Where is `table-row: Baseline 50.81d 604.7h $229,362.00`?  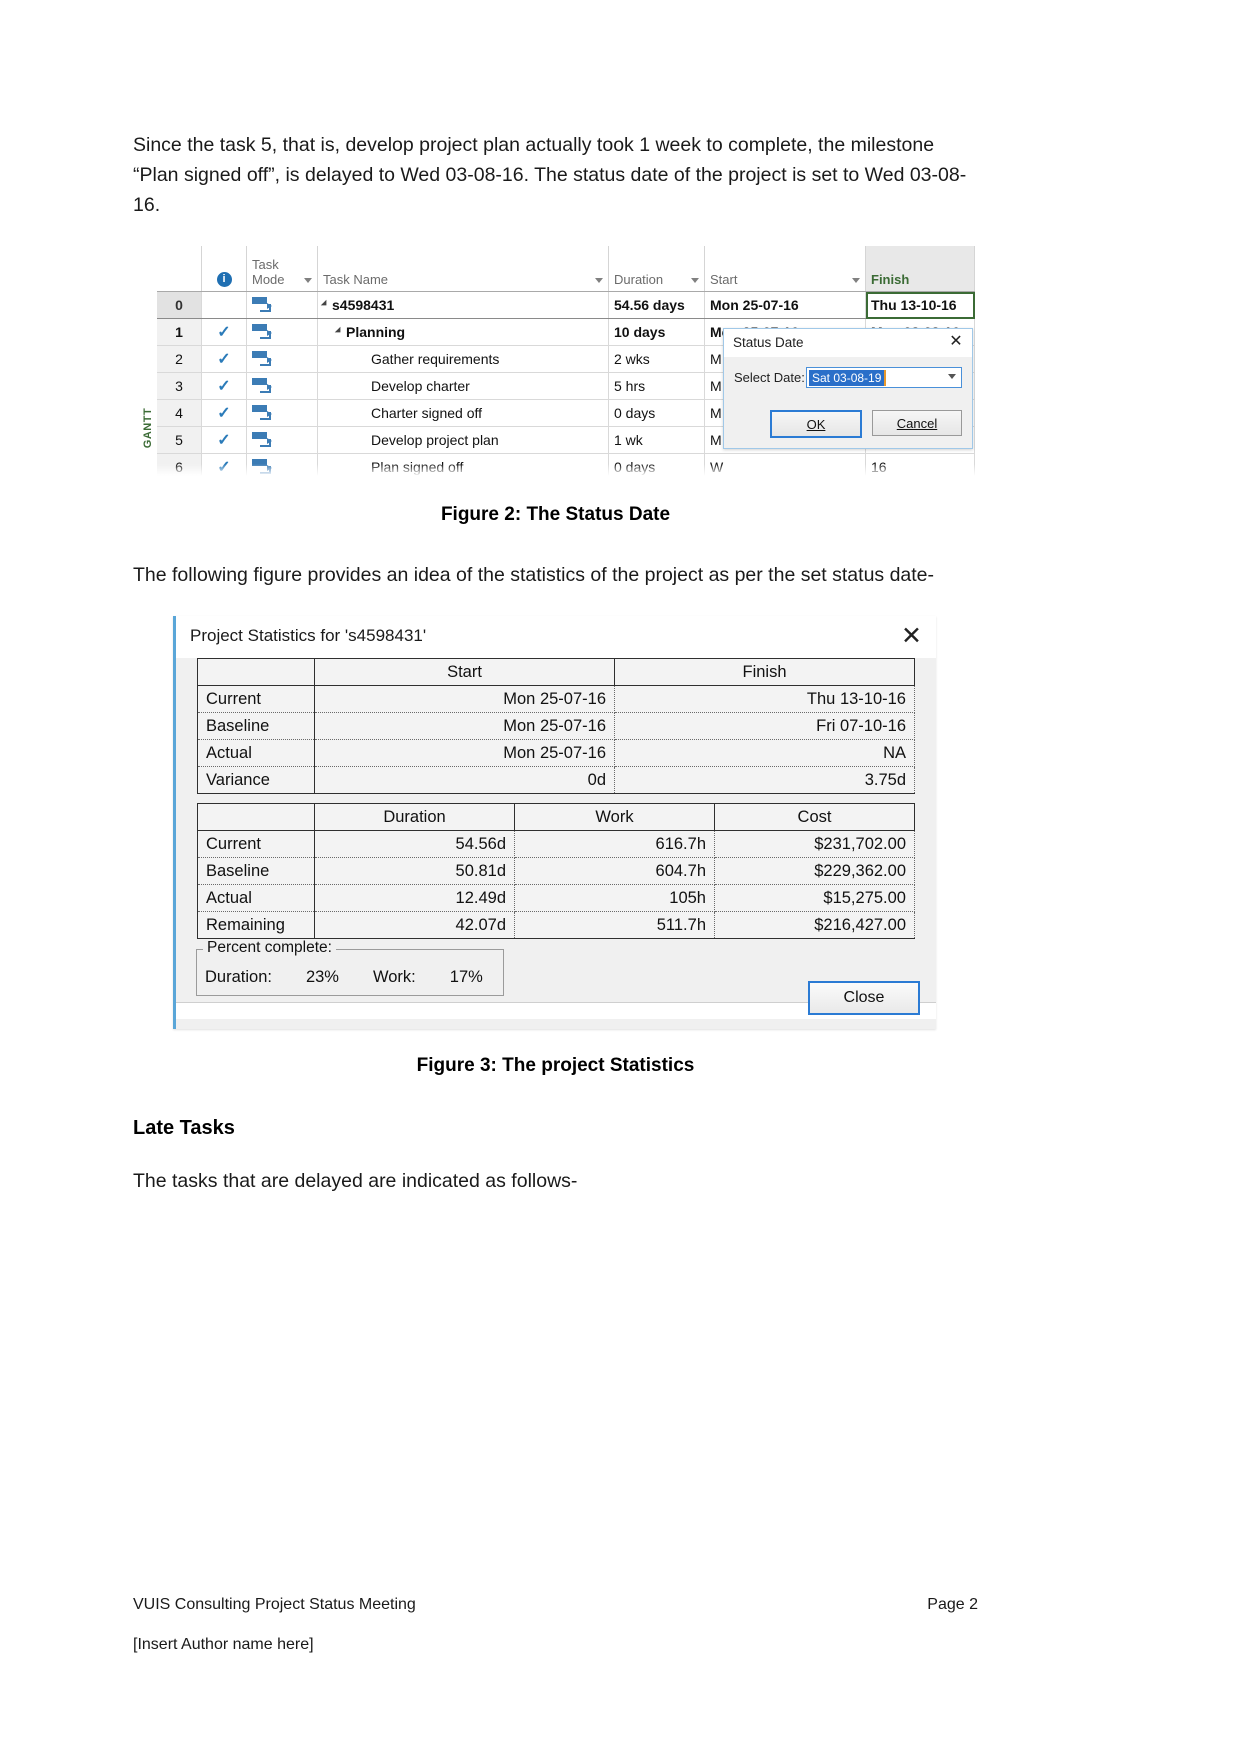
table-row: Baseline 50.81d 604.7h $229,362.00 is located at coordinates (556, 871).